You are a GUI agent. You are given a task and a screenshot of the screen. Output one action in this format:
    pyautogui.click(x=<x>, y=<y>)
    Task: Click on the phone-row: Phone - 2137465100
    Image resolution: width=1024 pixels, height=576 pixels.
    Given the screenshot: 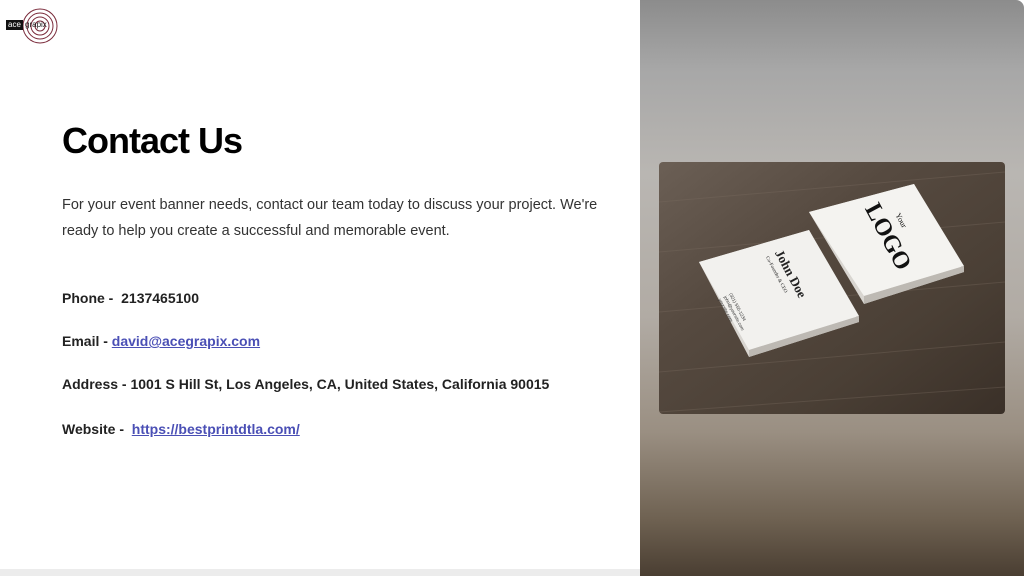 What is the action you would take?
    pyautogui.click(x=130, y=298)
    